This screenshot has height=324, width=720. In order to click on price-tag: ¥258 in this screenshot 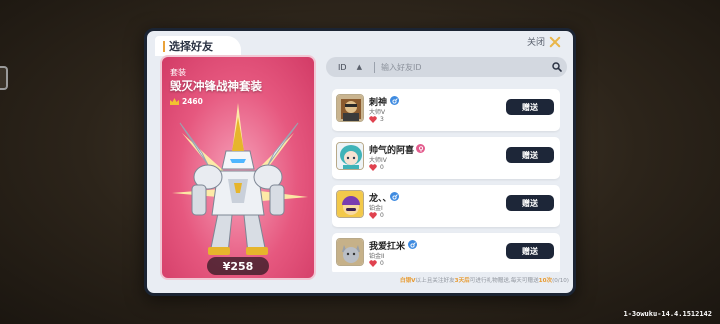, I will do `click(238, 266)`.